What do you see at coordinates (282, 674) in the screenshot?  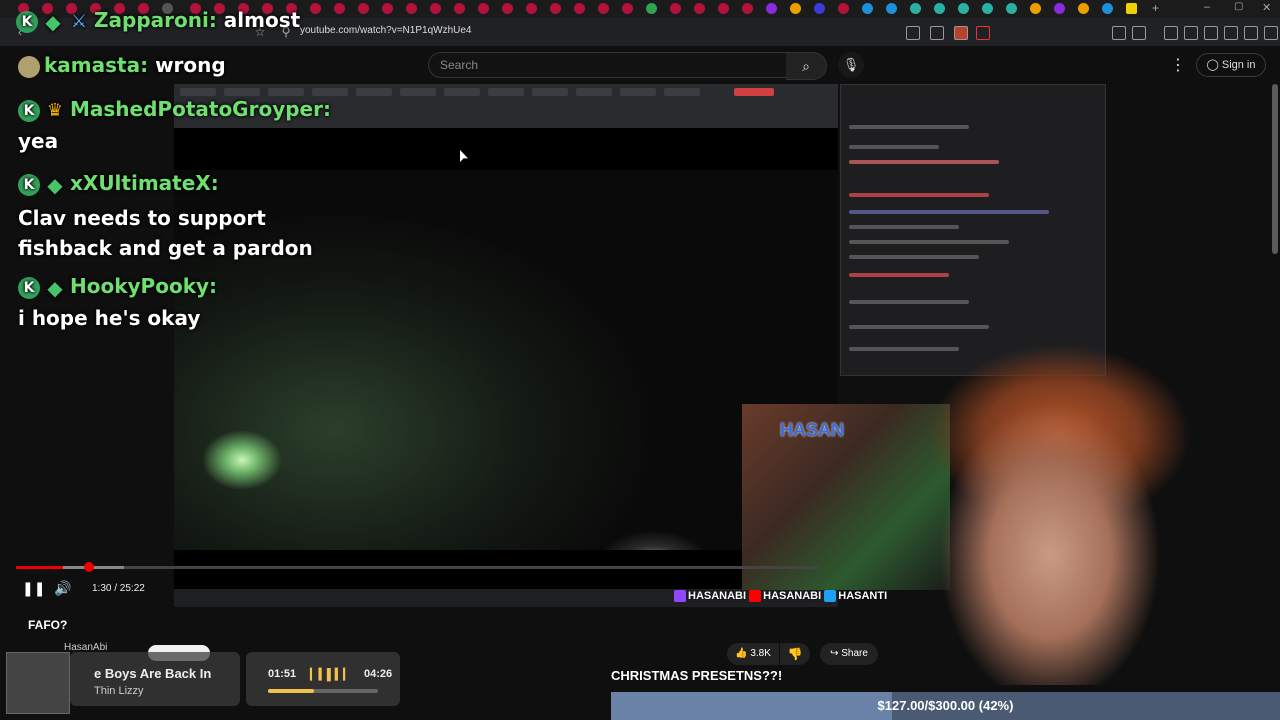 I see `song-elapsed: 01:51` at bounding box center [282, 674].